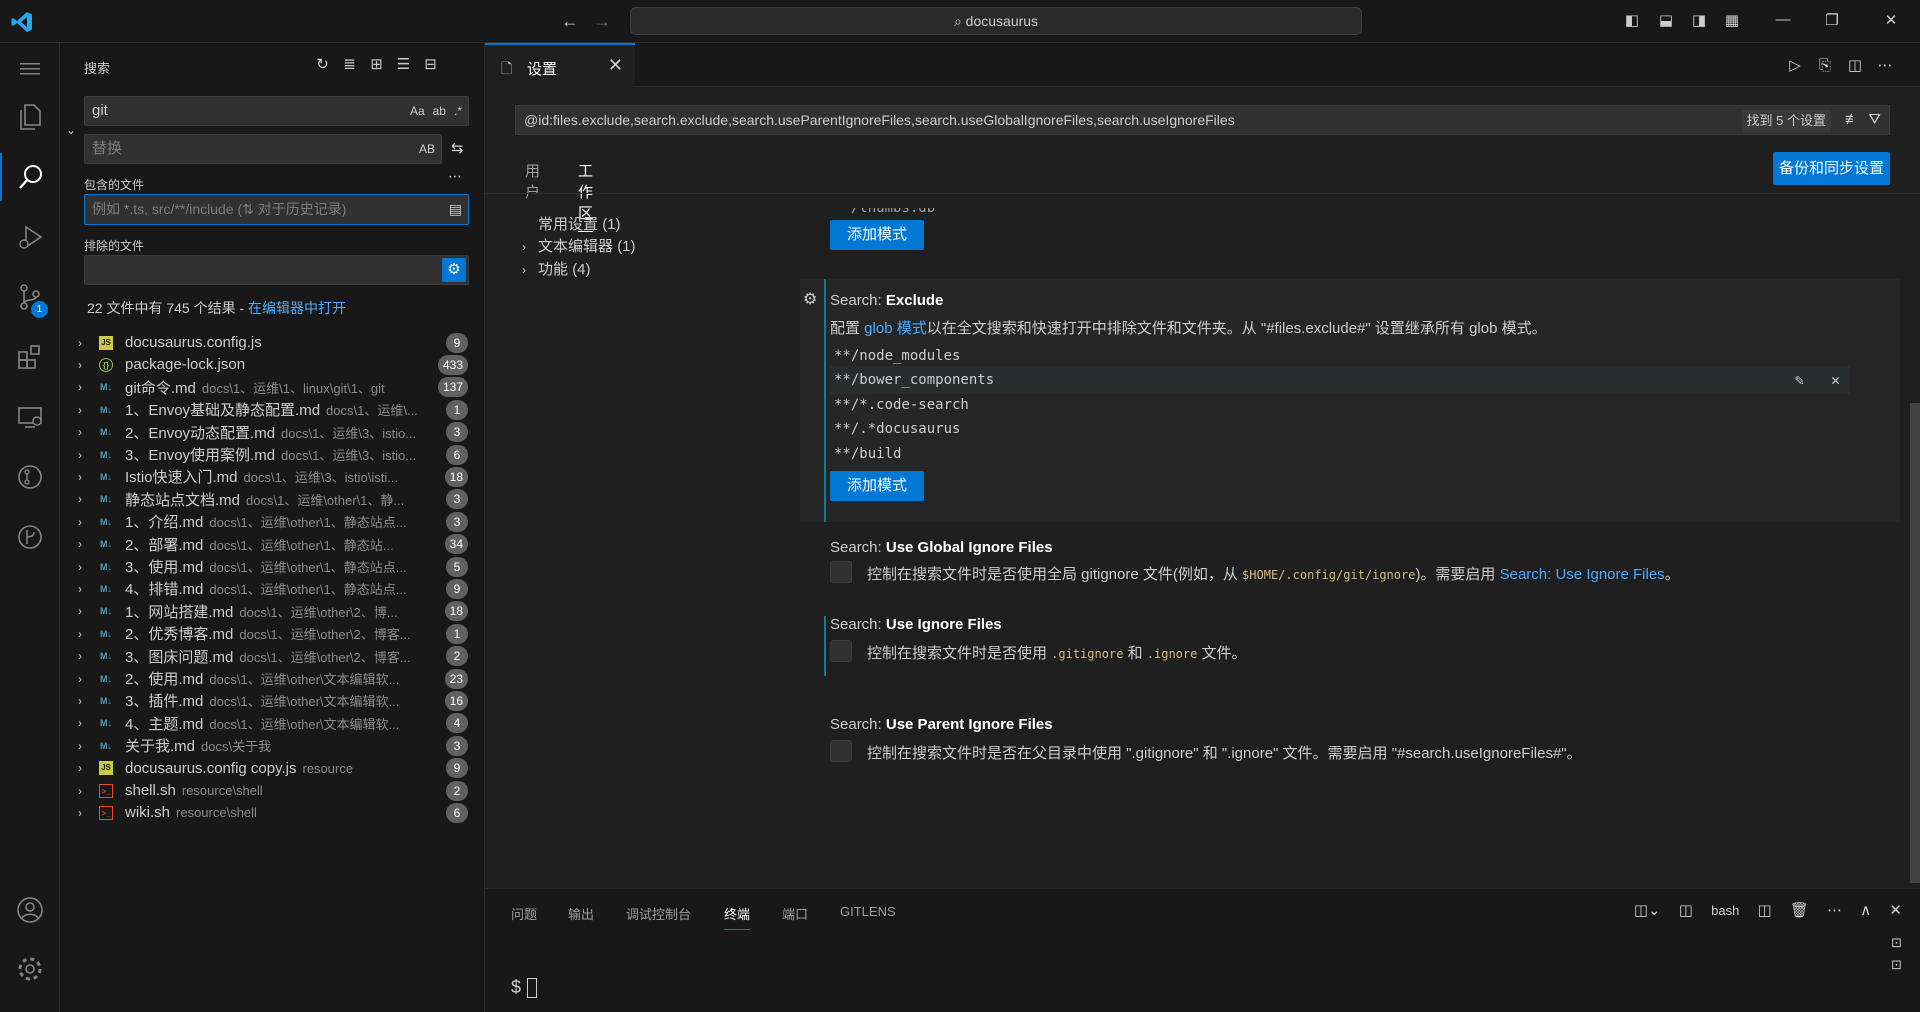  I want to click on back-icon: ←, so click(570, 21).